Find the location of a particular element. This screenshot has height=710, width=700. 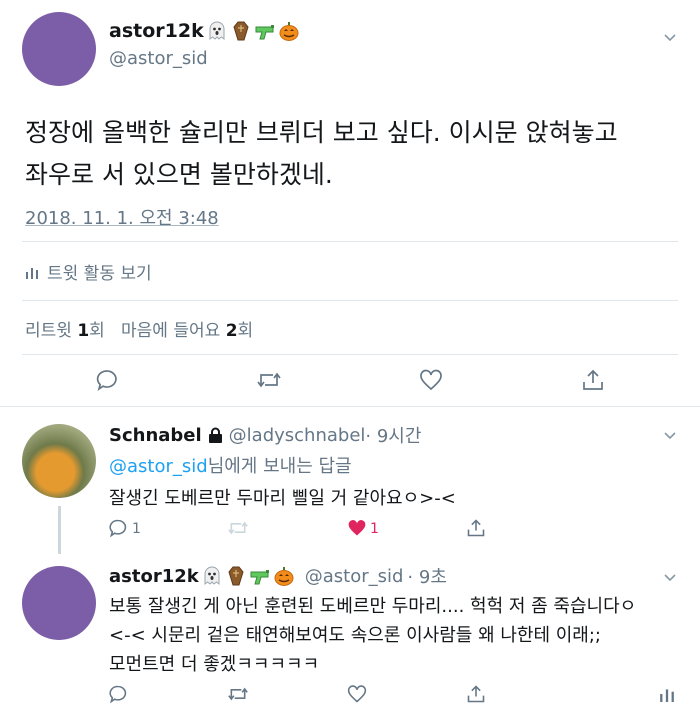

reply-header: astor12k @astor_sid · 9초 is located at coordinates (278, 576).